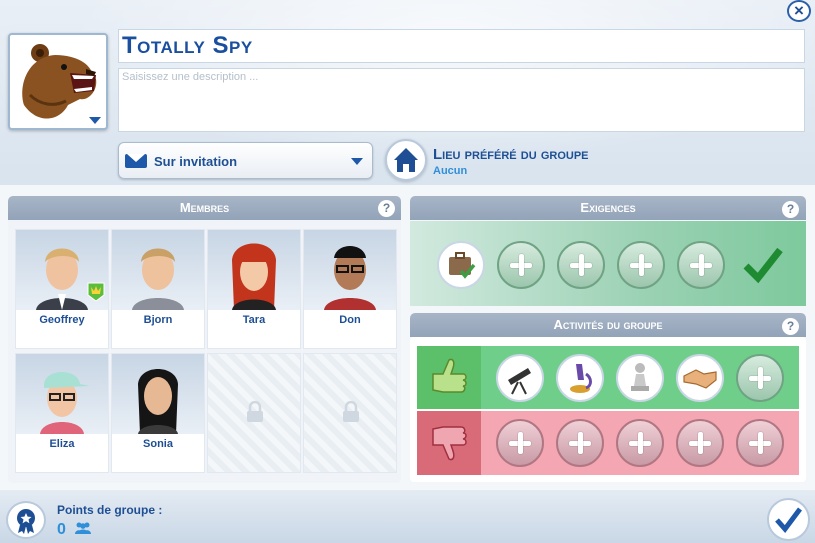  What do you see at coordinates (760, 378) in the screenshot?
I see `add-liked-activity-button` at bounding box center [760, 378].